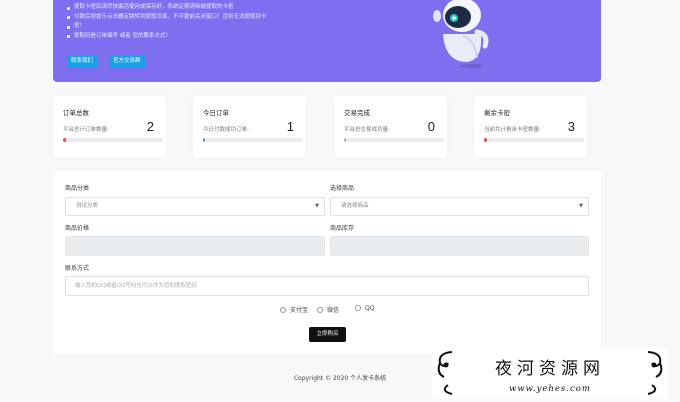 This screenshot has width=680, height=402. I want to click on stat-card-completed: 交易完成 平台总交易成功量: 0, so click(390, 127).